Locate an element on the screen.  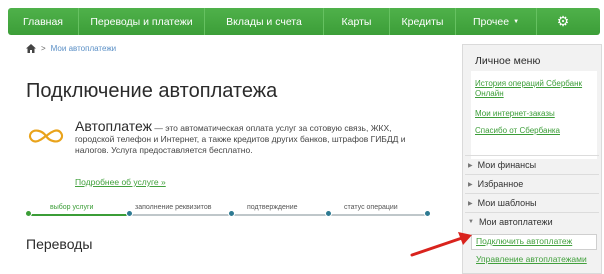
nav-item-more: Прочее ▼ is located at coordinates (496, 21).